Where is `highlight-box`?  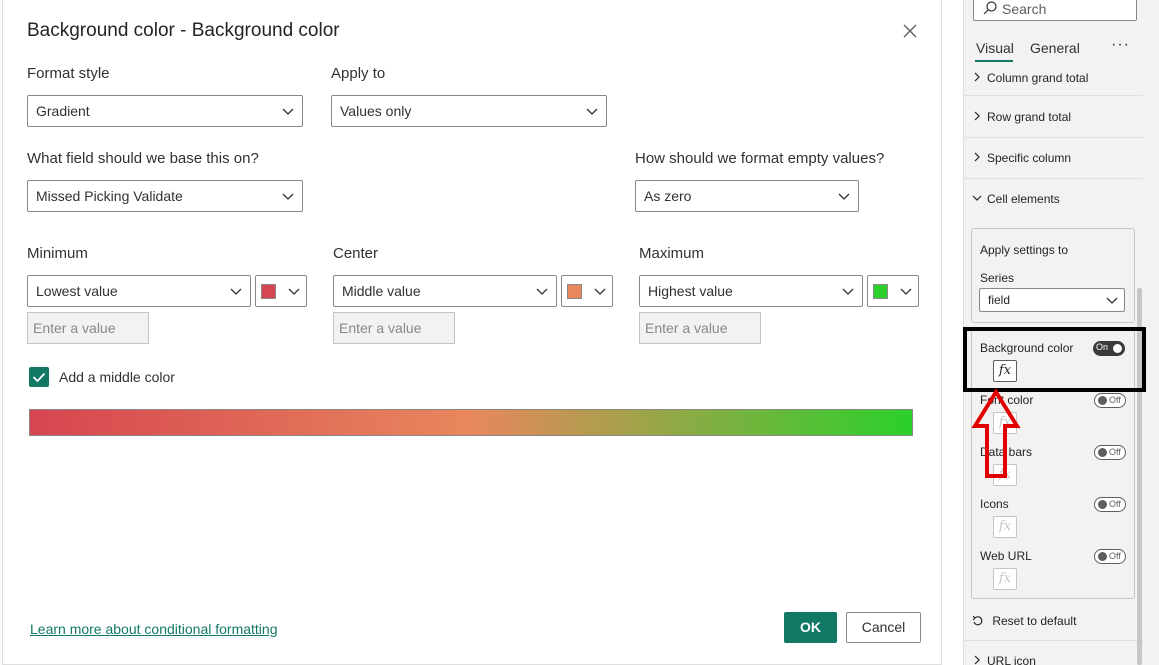
highlight-box is located at coordinates (1054, 359).